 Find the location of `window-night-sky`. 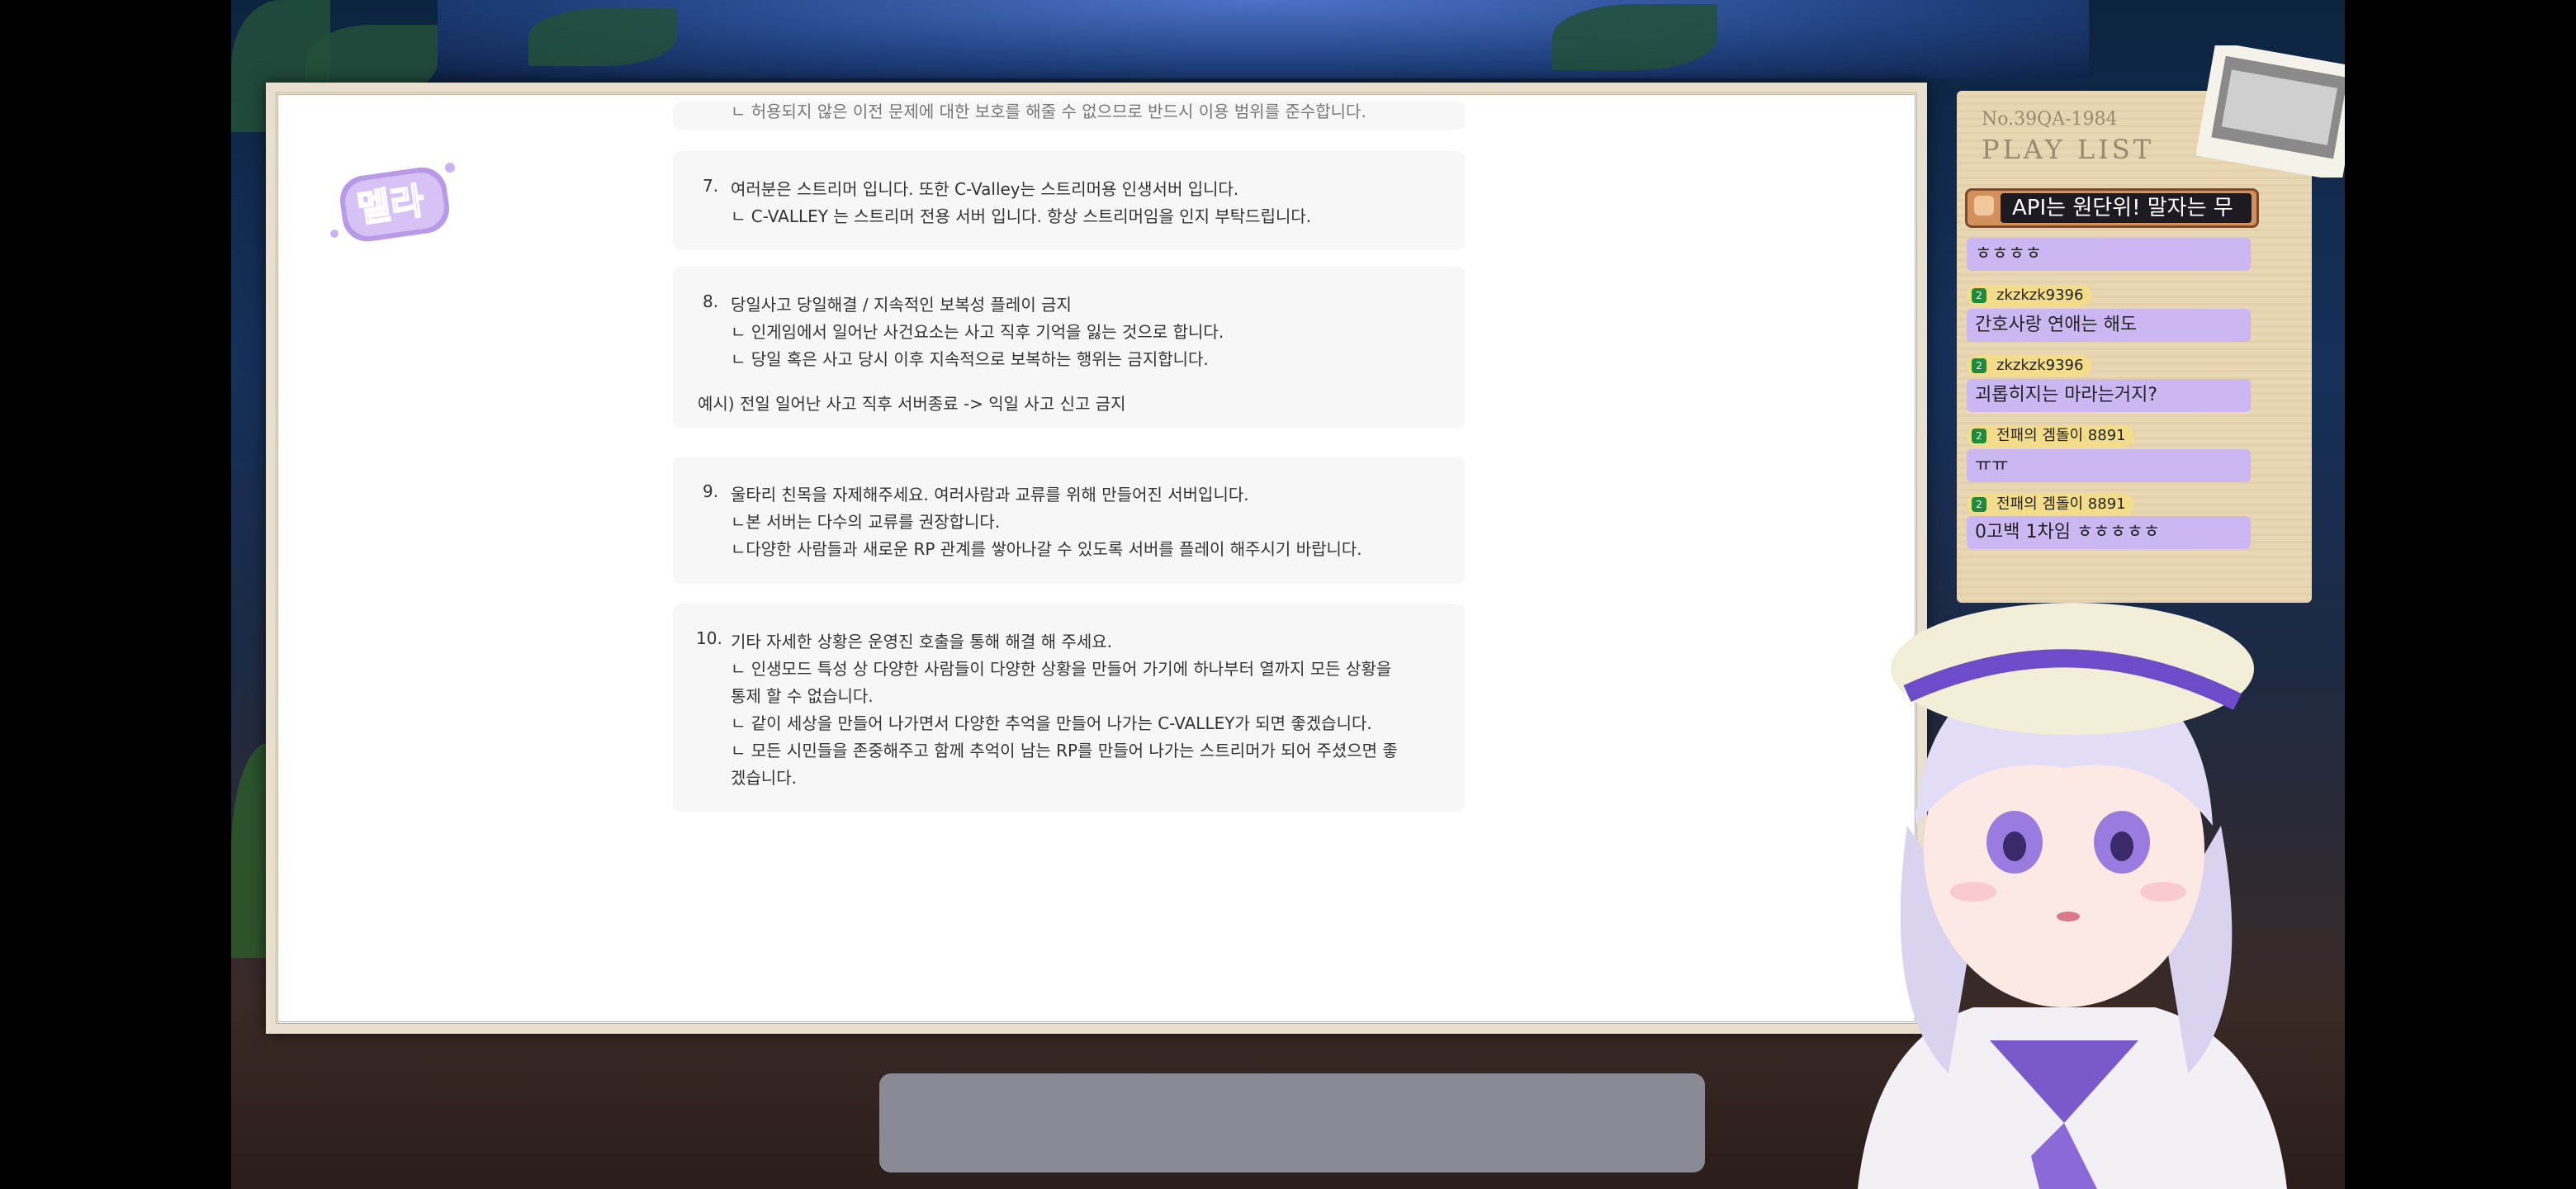

window-night-sky is located at coordinates (1263, 39).